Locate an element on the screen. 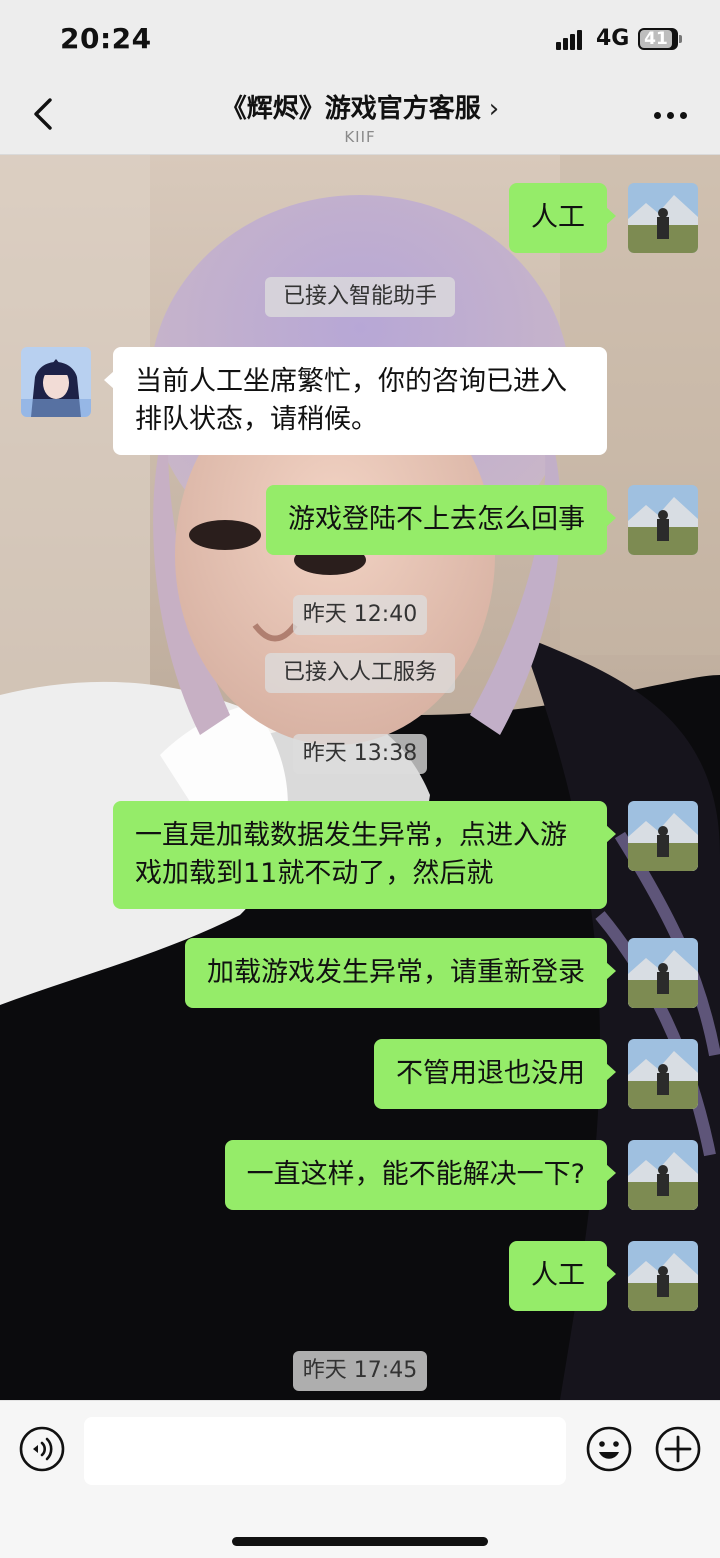 The image size is (720, 1558). message-input is located at coordinates (325, 1451).